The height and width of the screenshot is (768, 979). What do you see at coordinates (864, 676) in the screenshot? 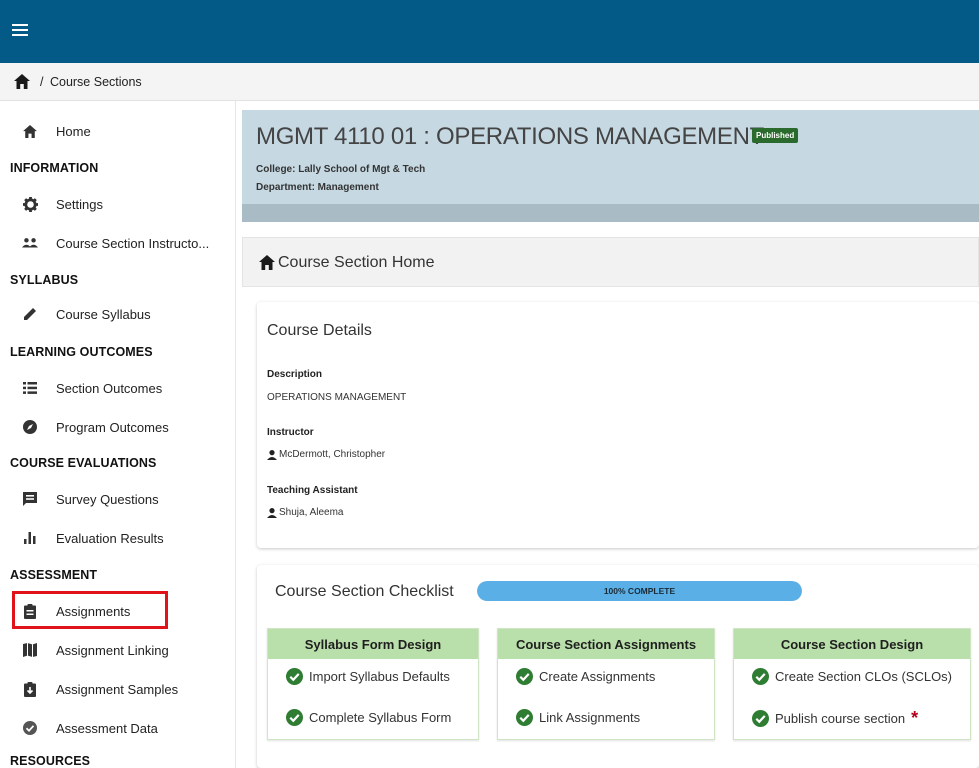
I see `checklist-item-label: Create Section CLOs (SCLOs)` at bounding box center [864, 676].